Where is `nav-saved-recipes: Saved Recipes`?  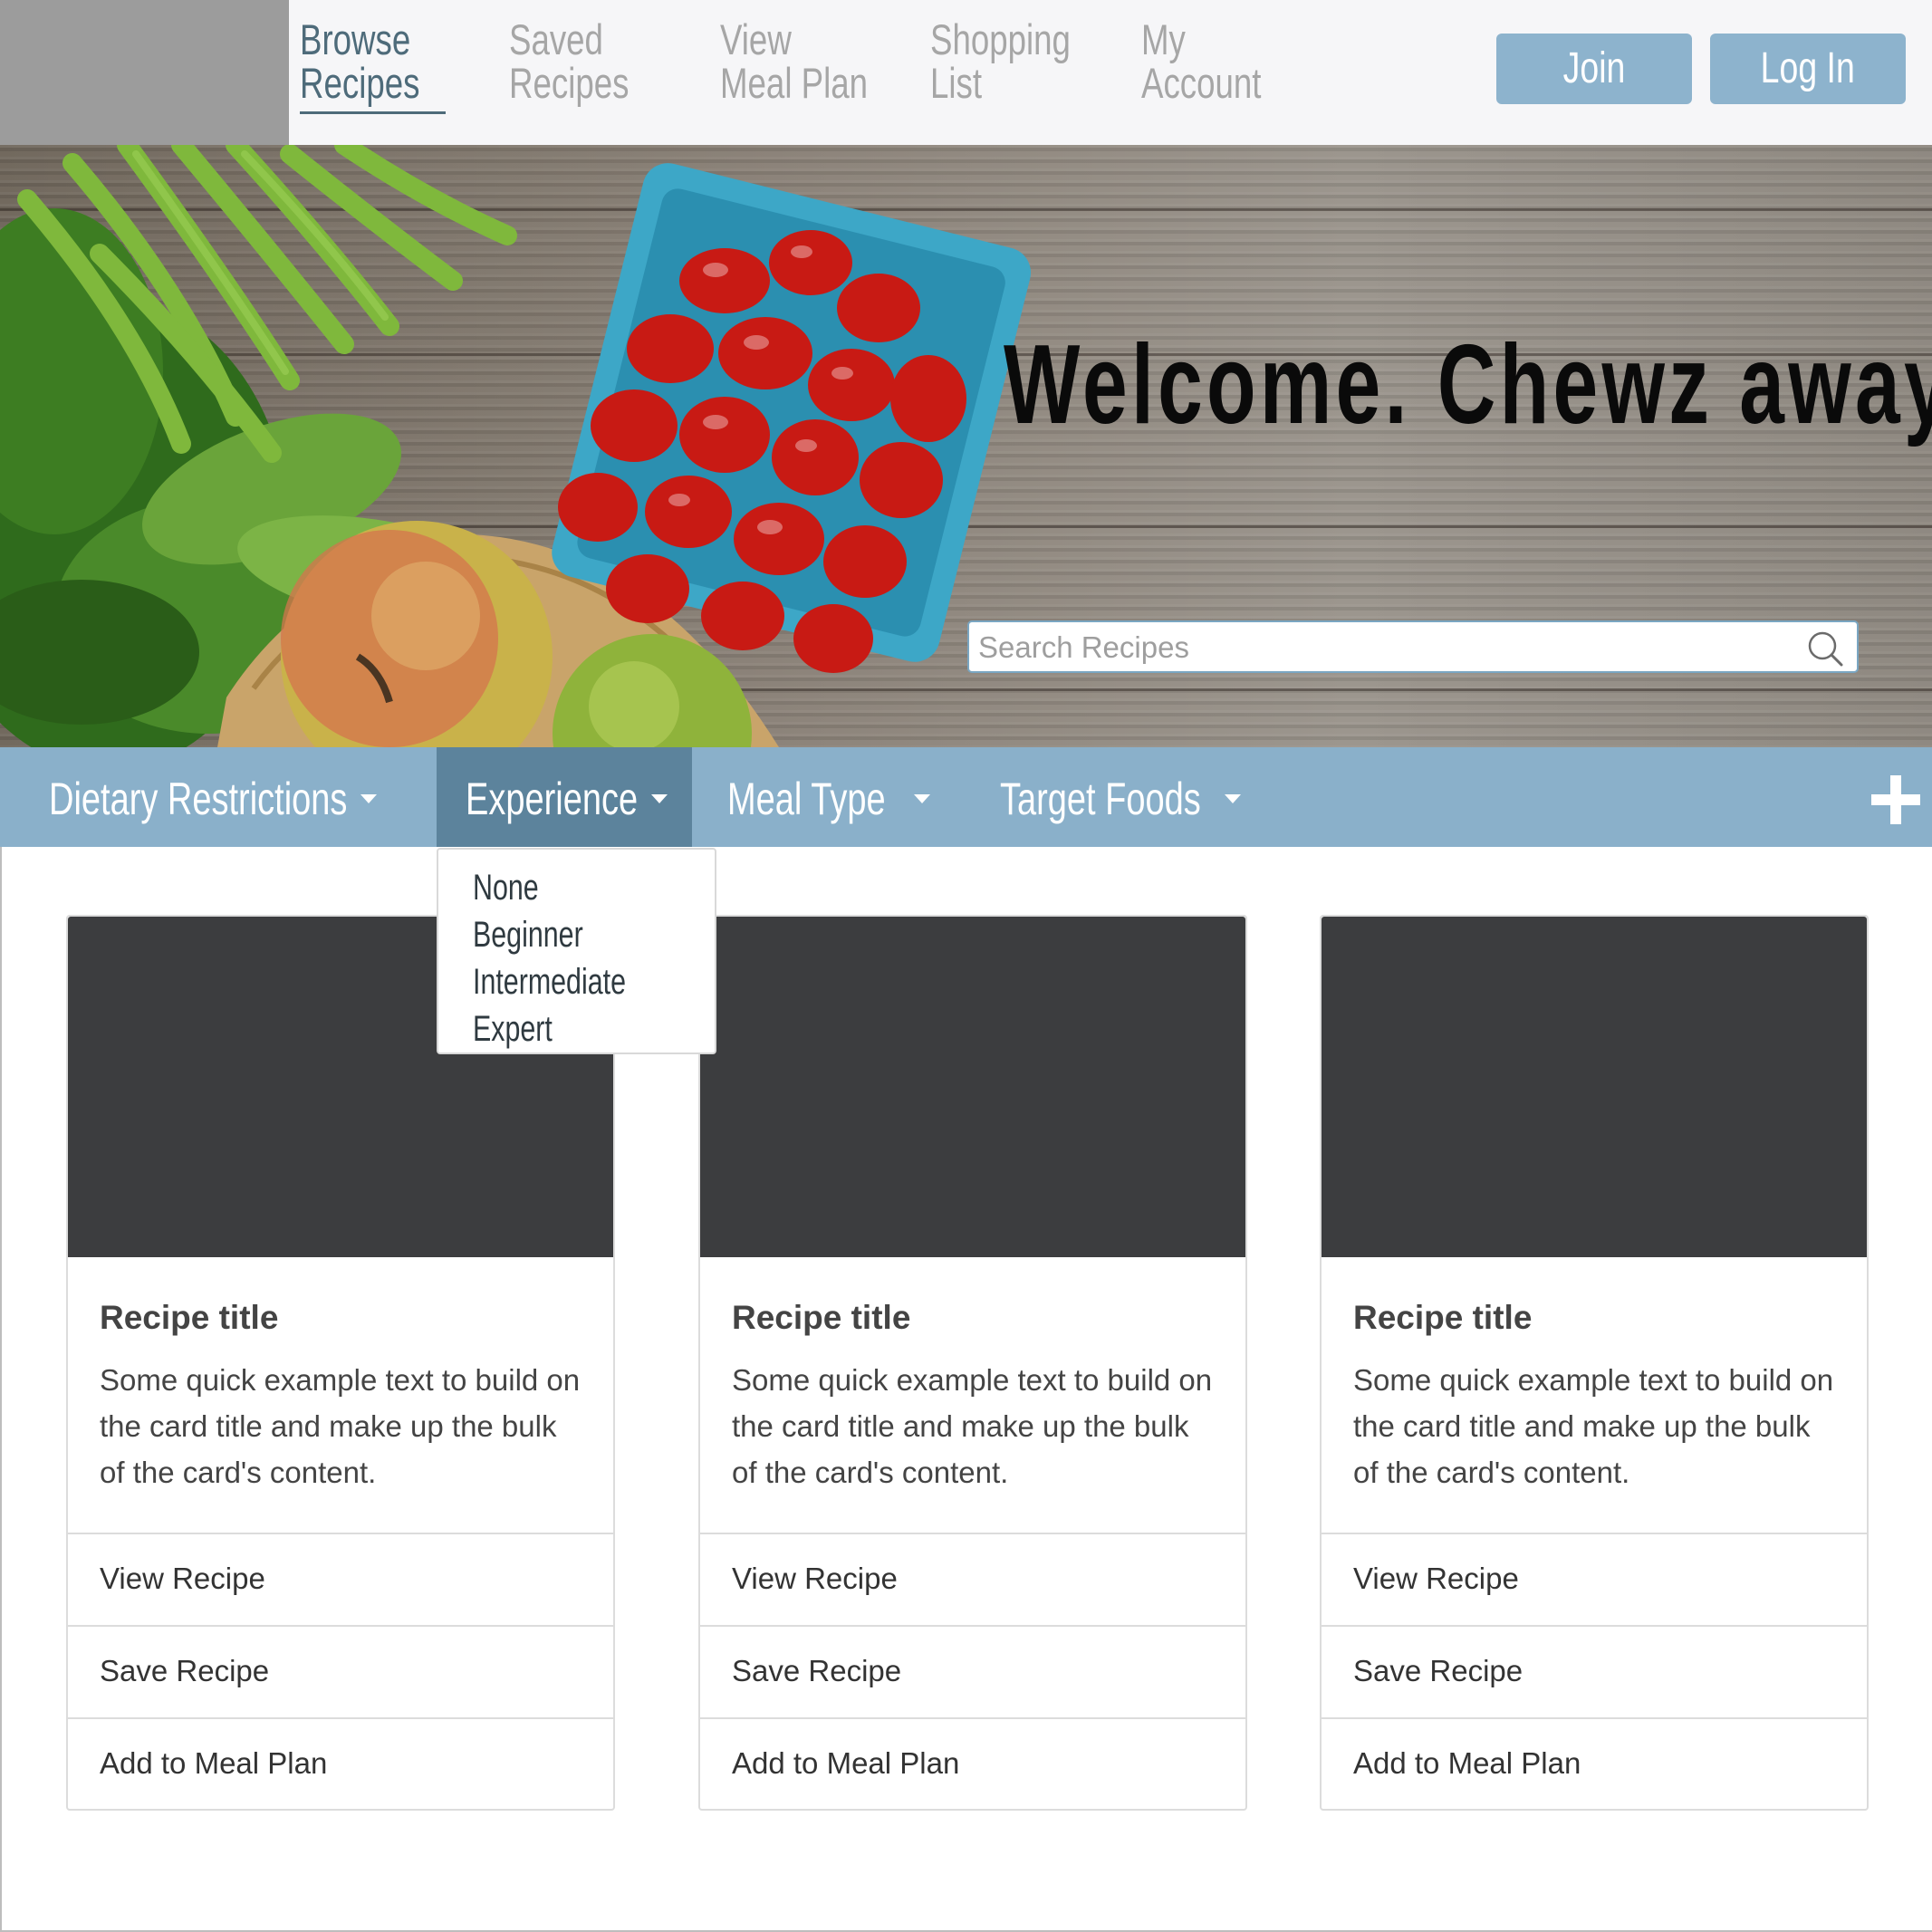 nav-saved-recipes: Saved Recipes is located at coordinates (587, 61).